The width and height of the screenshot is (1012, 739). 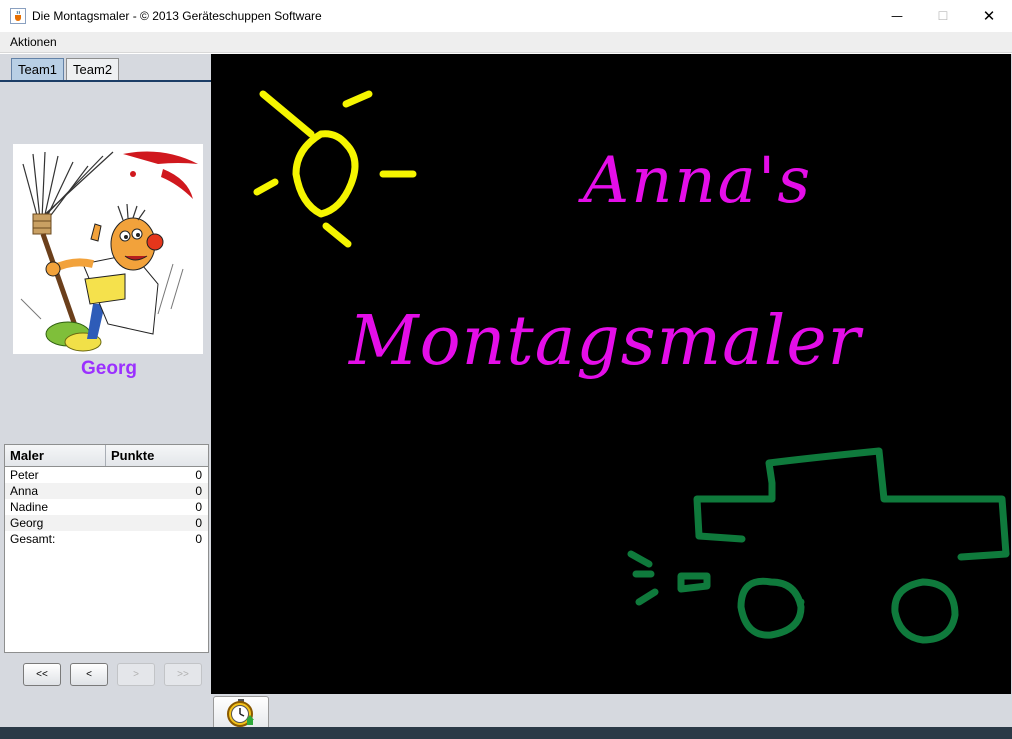 I want to click on current-painter-name: Georg, so click(x=109, y=368).